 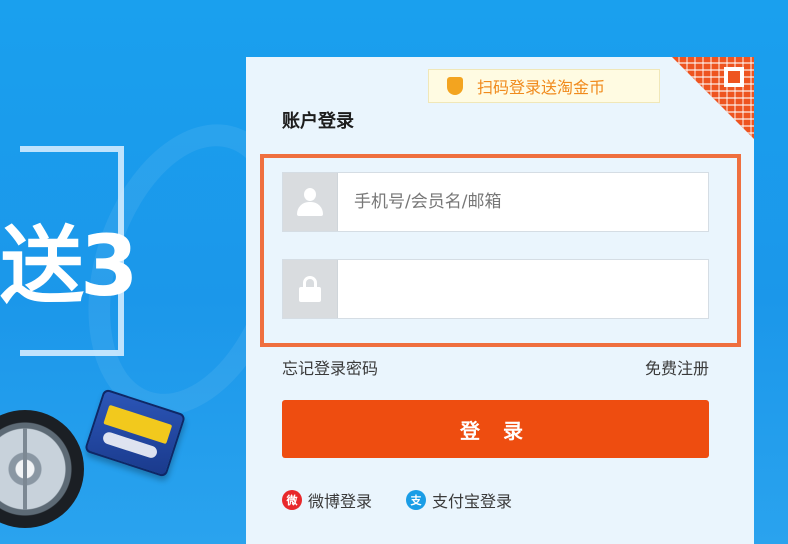 What do you see at coordinates (734, 77) in the screenshot?
I see `qr-finder-pattern` at bounding box center [734, 77].